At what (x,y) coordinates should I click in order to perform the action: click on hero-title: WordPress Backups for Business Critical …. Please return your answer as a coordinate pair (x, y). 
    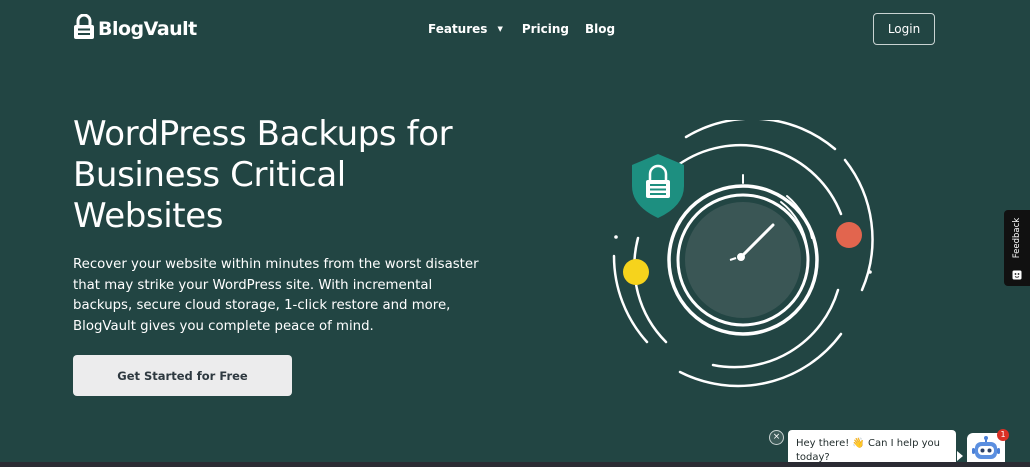
    Looking at the image, I should click on (263, 175).